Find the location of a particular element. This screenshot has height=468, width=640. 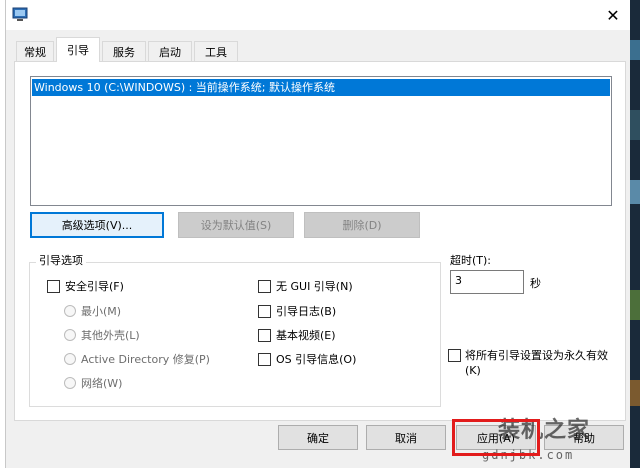

radio-ad-repair: Active Directory 修复(P) is located at coordinates (137, 359).